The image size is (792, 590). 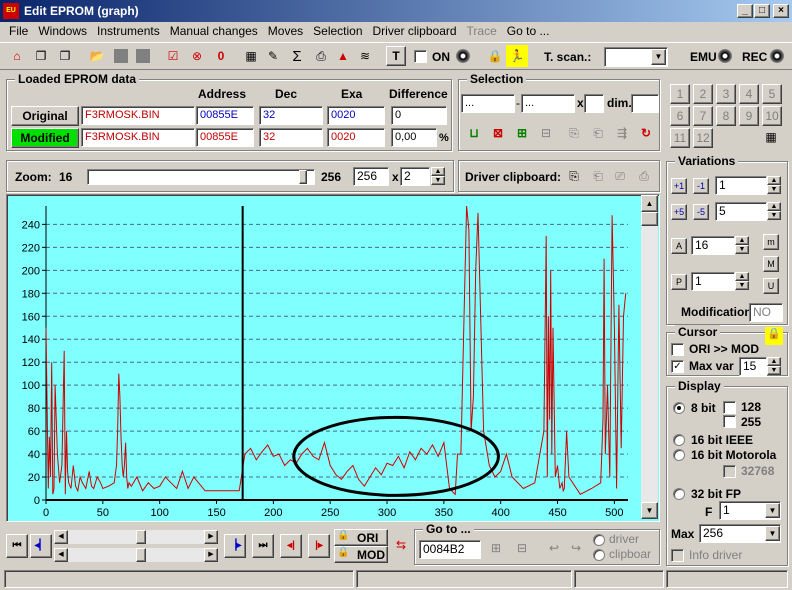 What do you see at coordinates (726, 94) in the screenshot?
I see `number-button-3: 3` at bounding box center [726, 94].